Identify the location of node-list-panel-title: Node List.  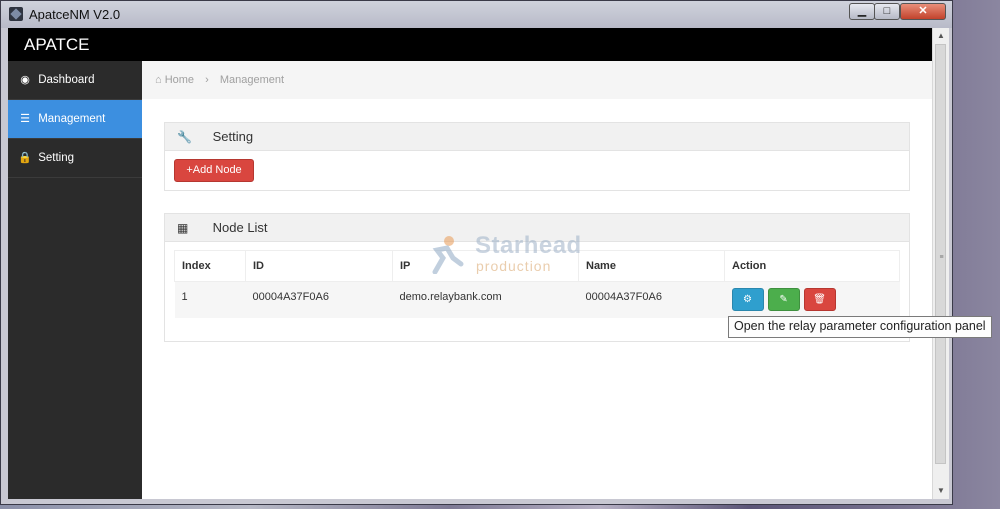
(240, 227).